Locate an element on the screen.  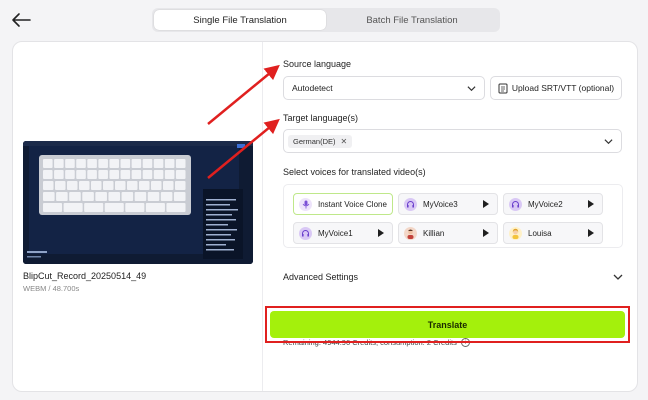
translate-highlight-box: Translate is located at coordinates (447, 324).